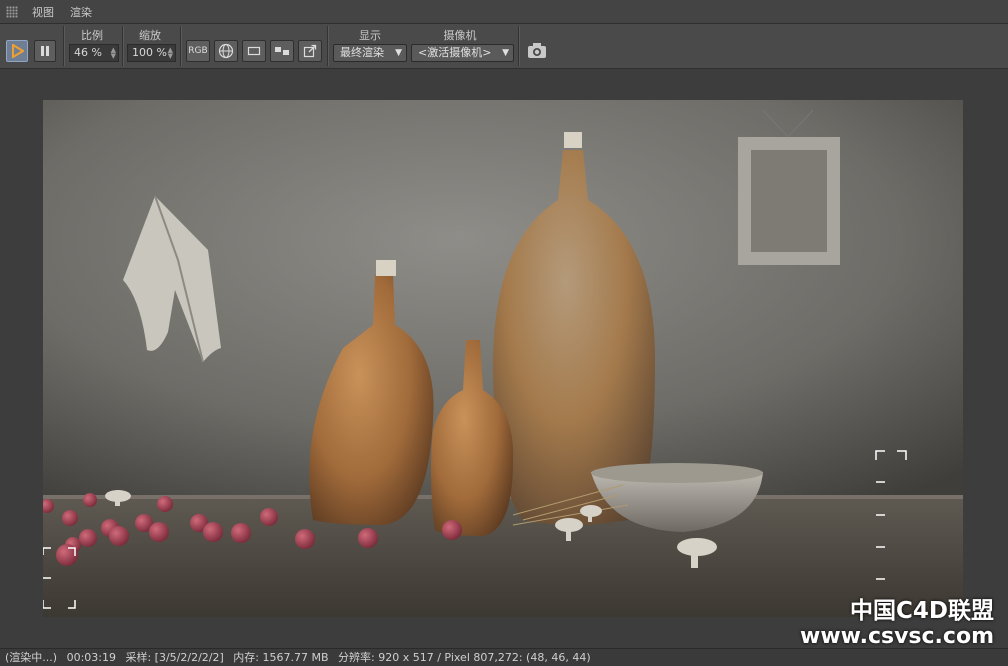  What do you see at coordinates (43, 12) in the screenshot?
I see `menu-view: 视图` at bounding box center [43, 12].